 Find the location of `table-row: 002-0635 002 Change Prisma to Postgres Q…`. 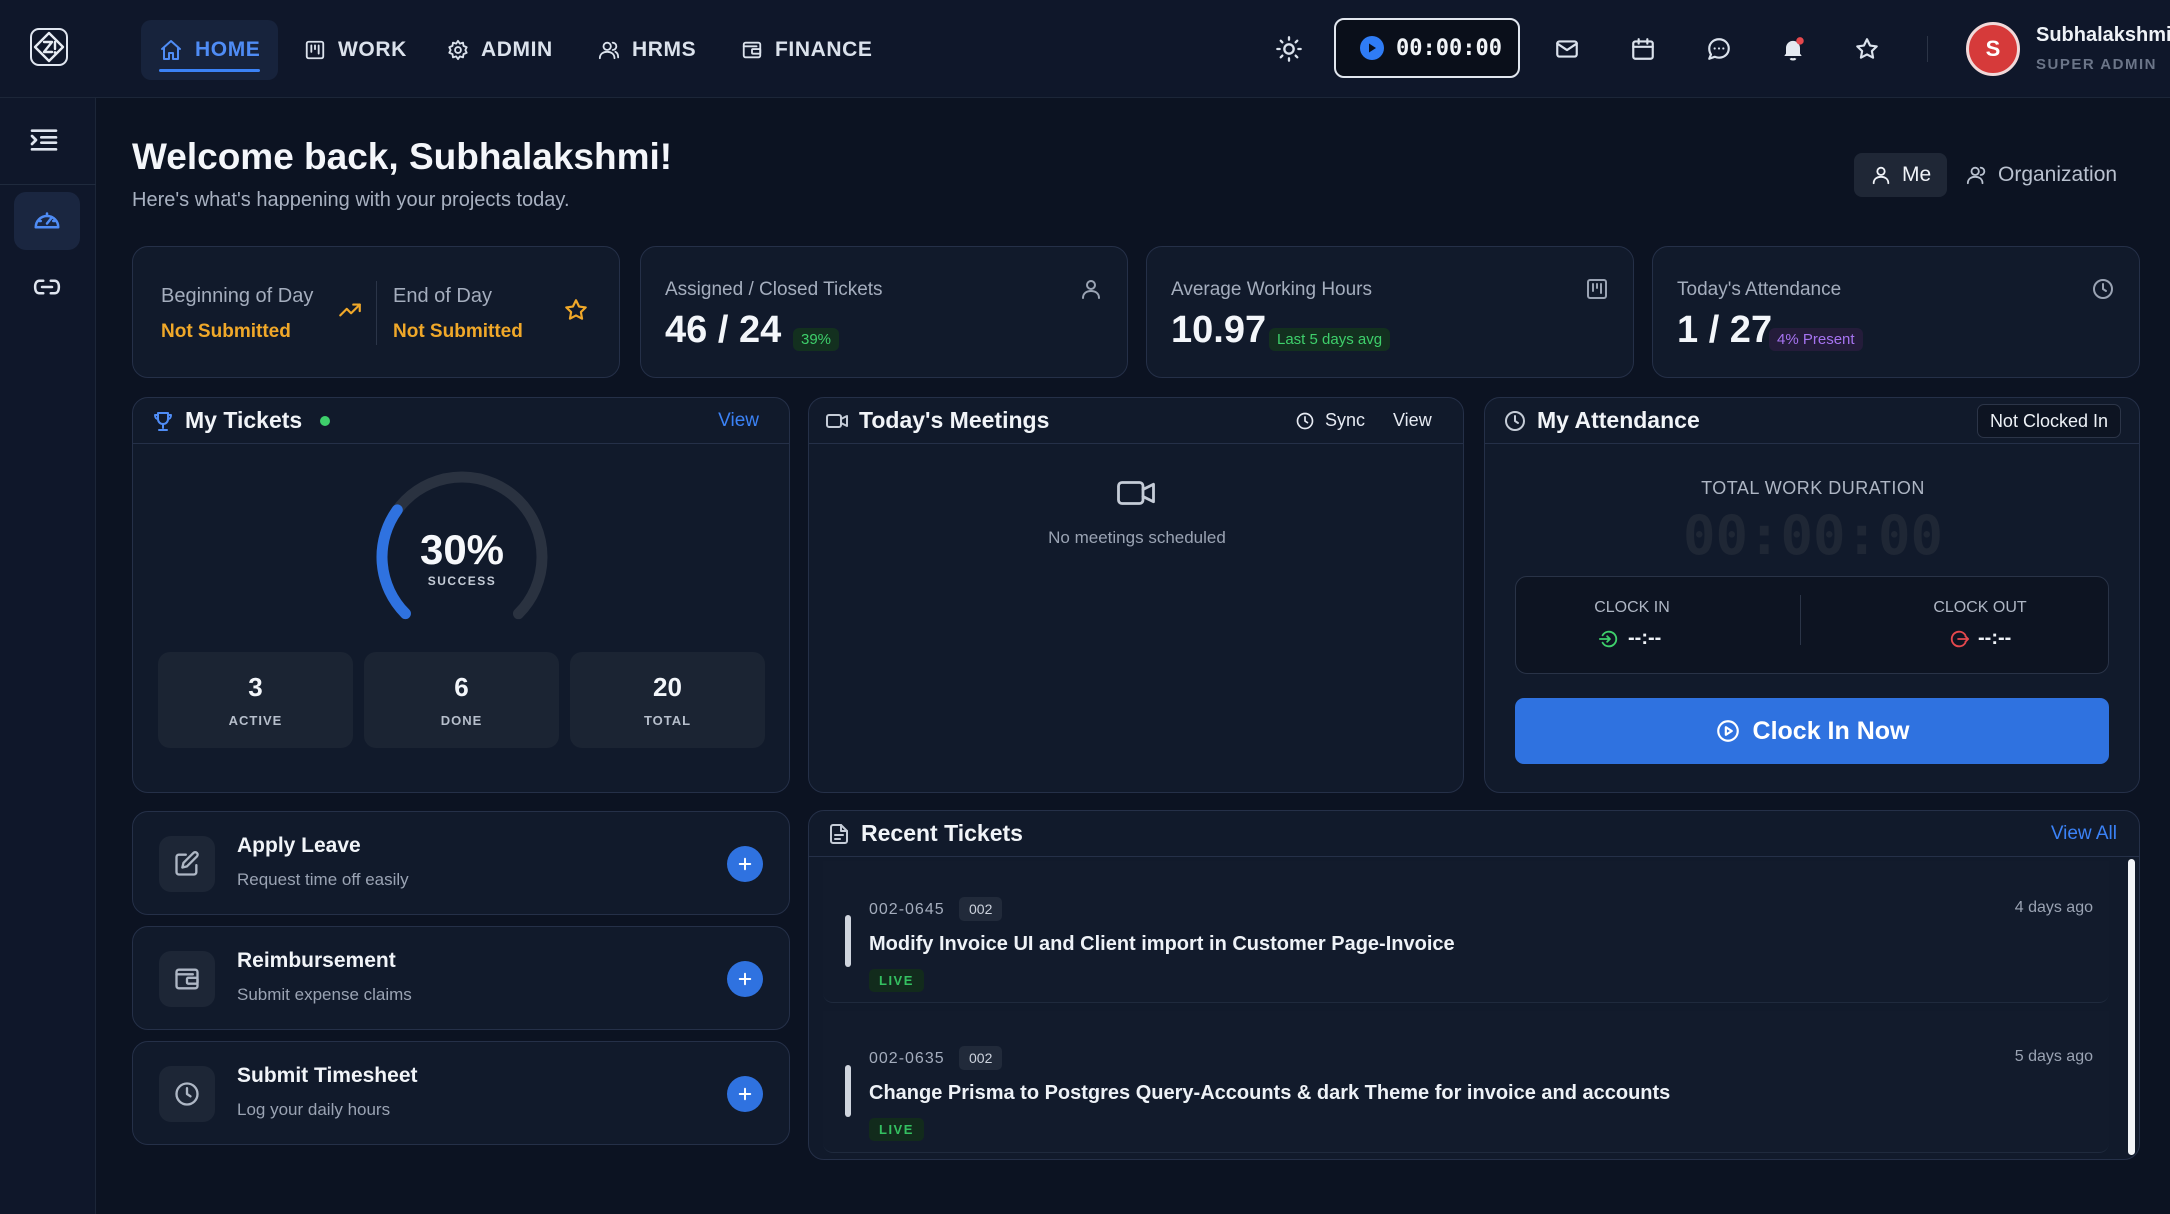

table-row: 002-0635 002 Change Prisma to Postgres Q… is located at coordinates (1466, 1082).